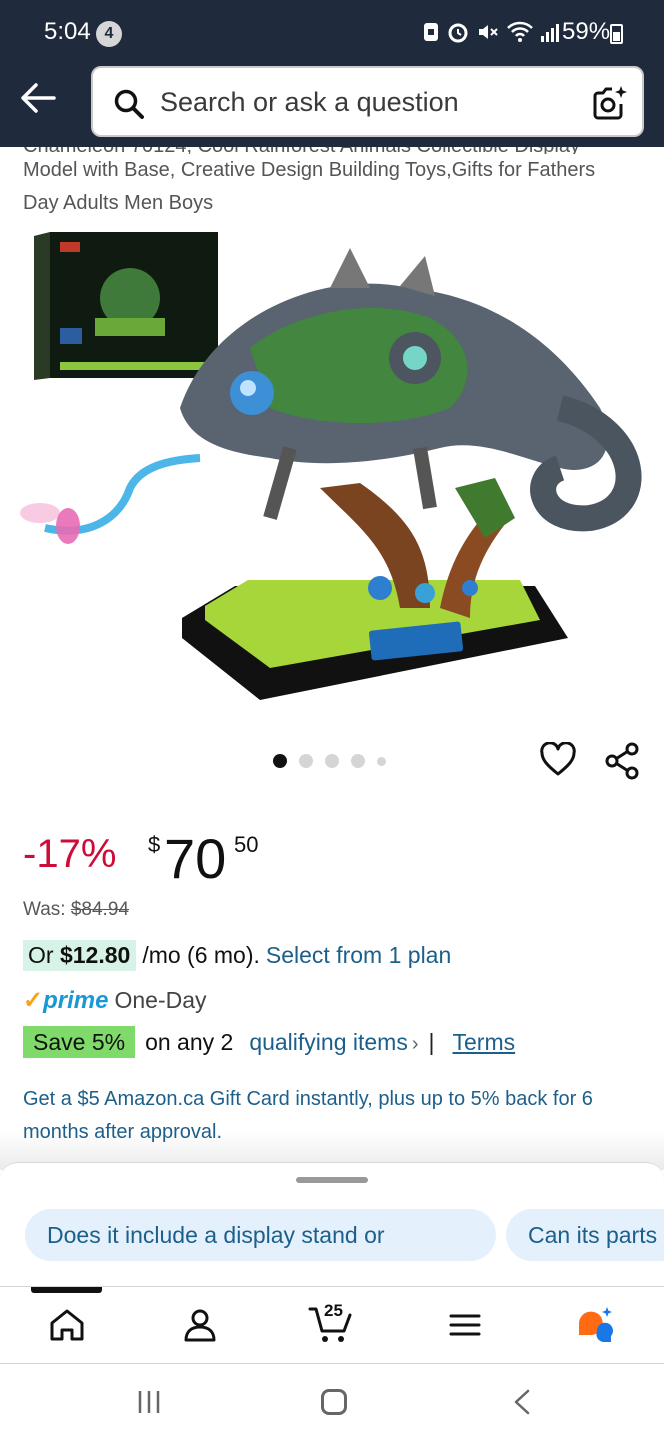 This screenshot has width=664, height=1440. What do you see at coordinates (415, 1043) in the screenshot?
I see `chevron-right-icon: ›` at bounding box center [415, 1043].